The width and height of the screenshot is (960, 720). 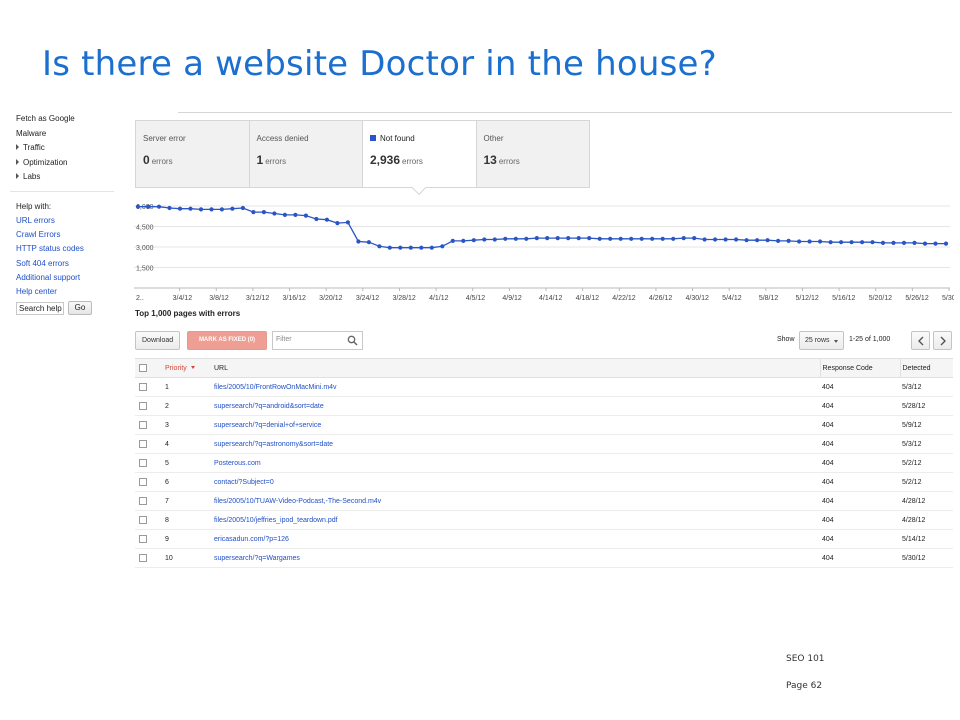 I want to click on x-tick-label: 5/30/12, so click(x=948, y=298).